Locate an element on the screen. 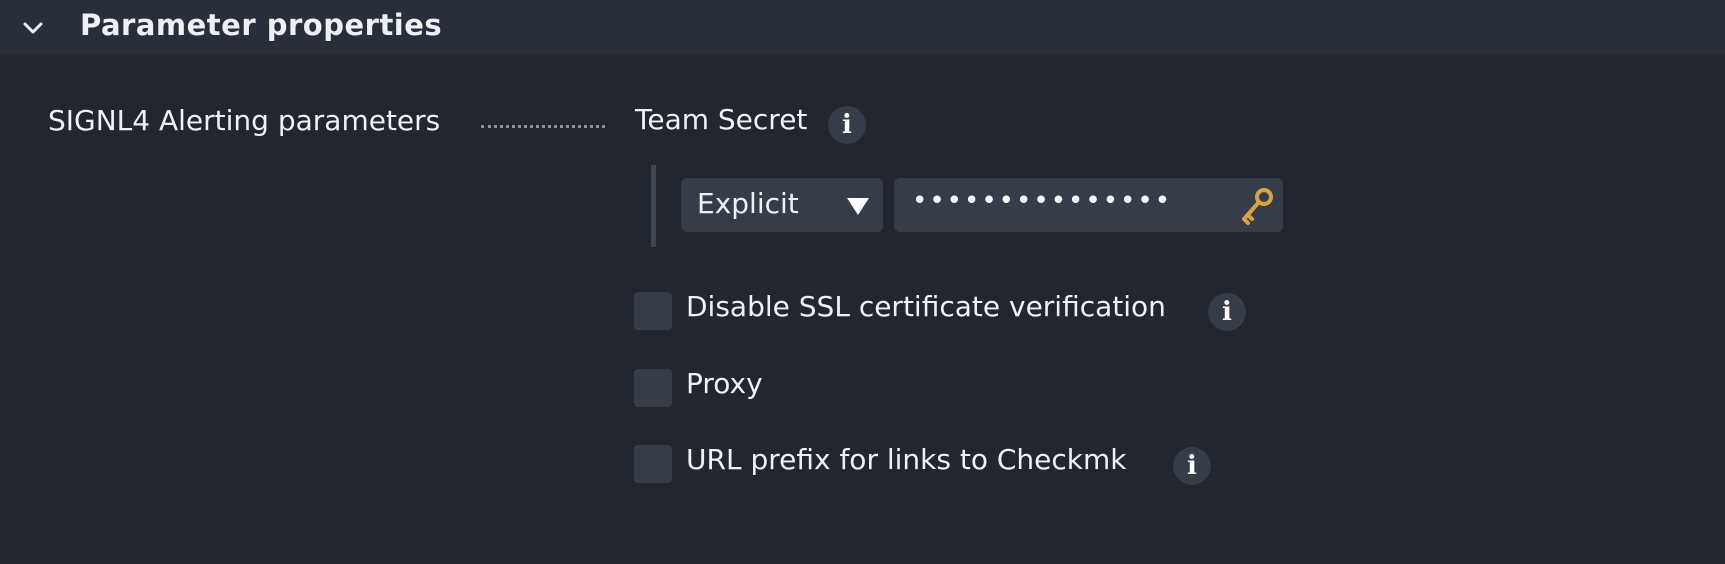 This screenshot has width=1725, height=564. proxy-checkbox is located at coordinates (653, 388).